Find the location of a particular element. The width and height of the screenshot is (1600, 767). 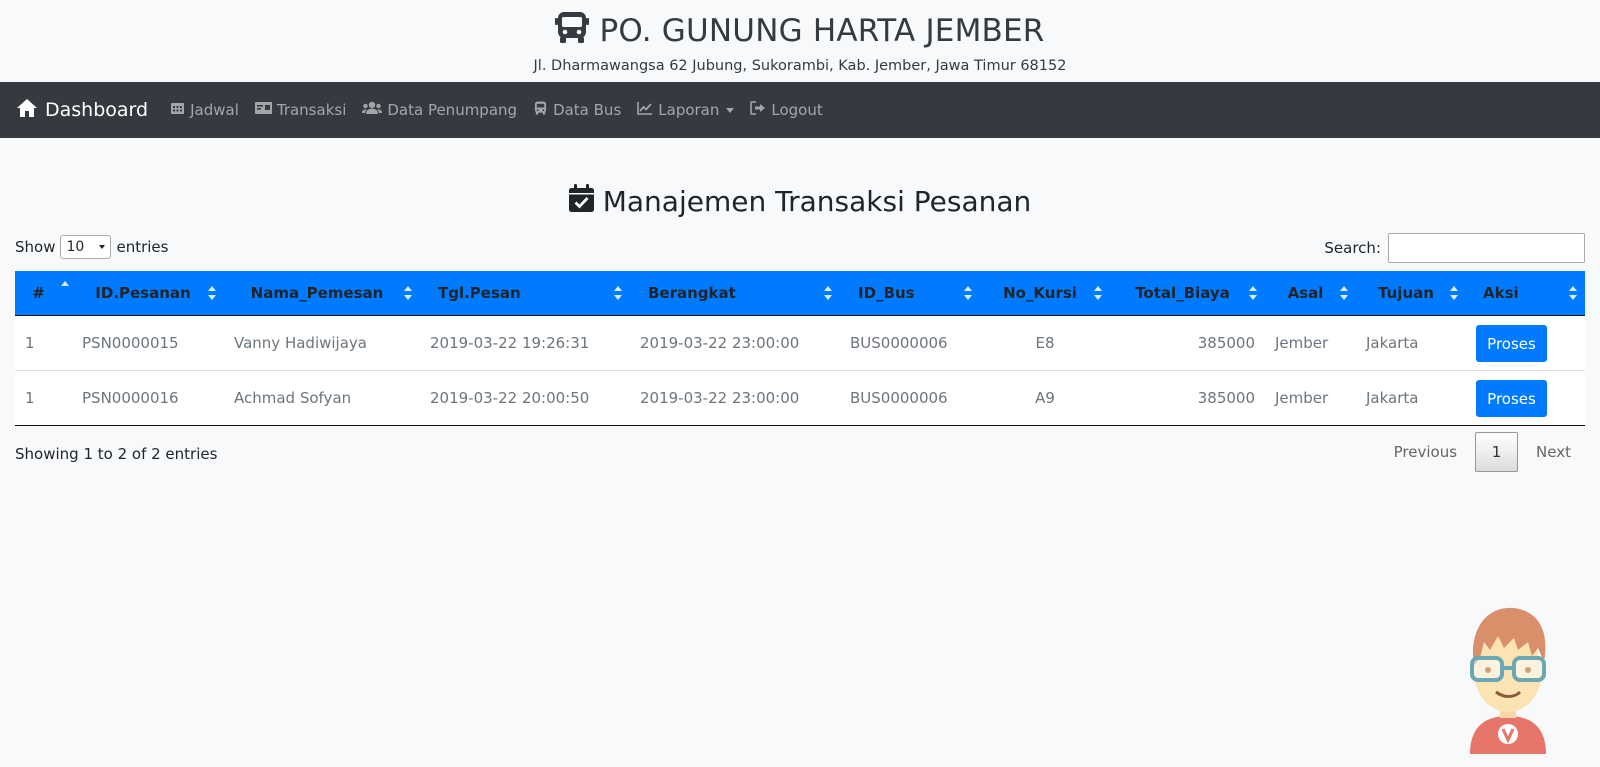

users-icon is located at coordinates (372, 110).